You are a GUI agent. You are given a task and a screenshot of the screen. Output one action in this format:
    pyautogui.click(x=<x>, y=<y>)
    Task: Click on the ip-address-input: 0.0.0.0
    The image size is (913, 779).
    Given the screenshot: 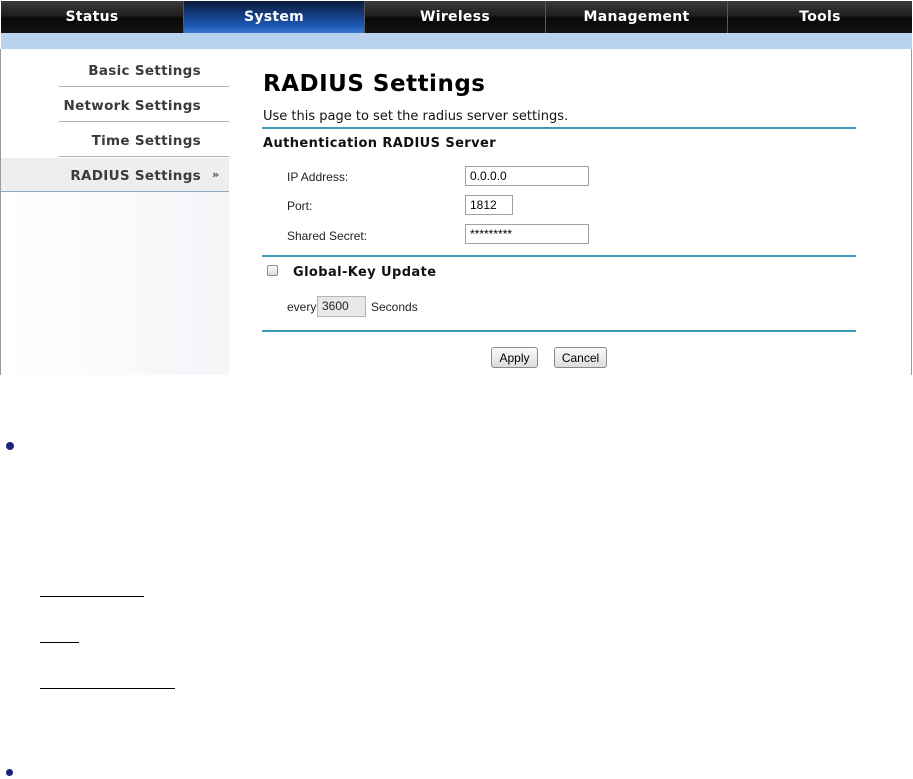 What is the action you would take?
    pyautogui.click(x=527, y=176)
    